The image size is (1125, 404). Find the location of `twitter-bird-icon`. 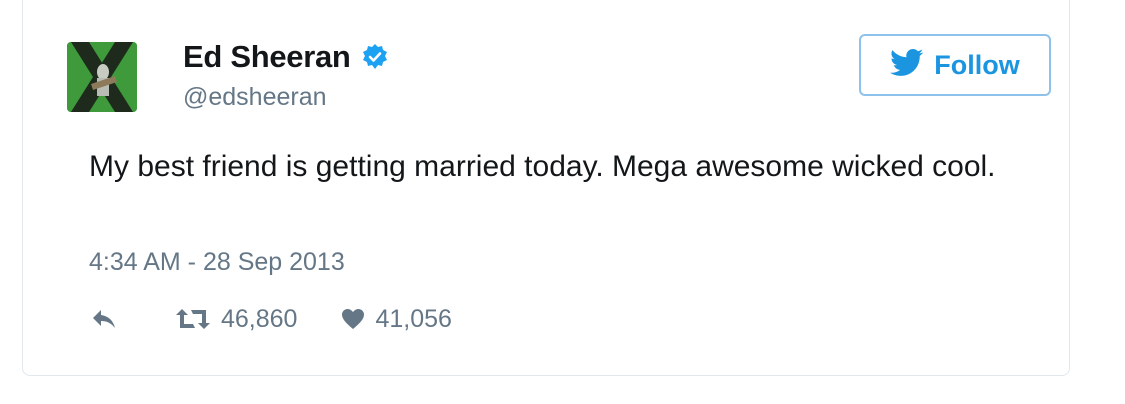

twitter-bird-icon is located at coordinates (907, 65).